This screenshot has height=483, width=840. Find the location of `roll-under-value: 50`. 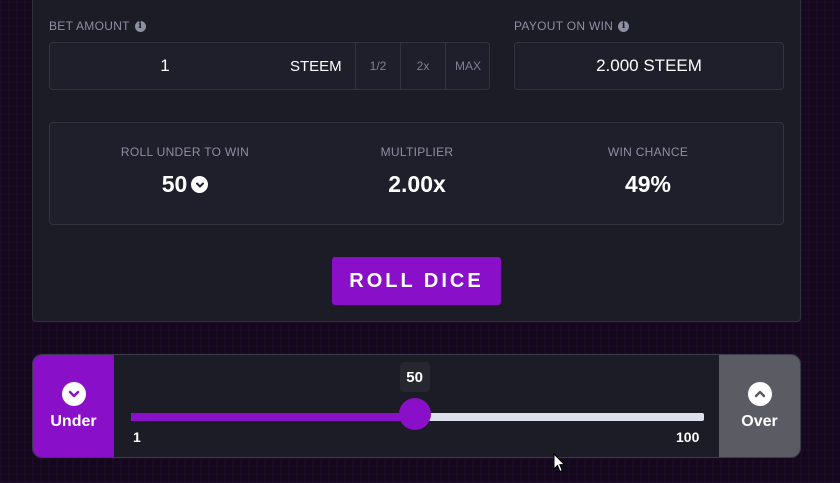

roll-under-value: 50 is located at coordinates (174, 184).